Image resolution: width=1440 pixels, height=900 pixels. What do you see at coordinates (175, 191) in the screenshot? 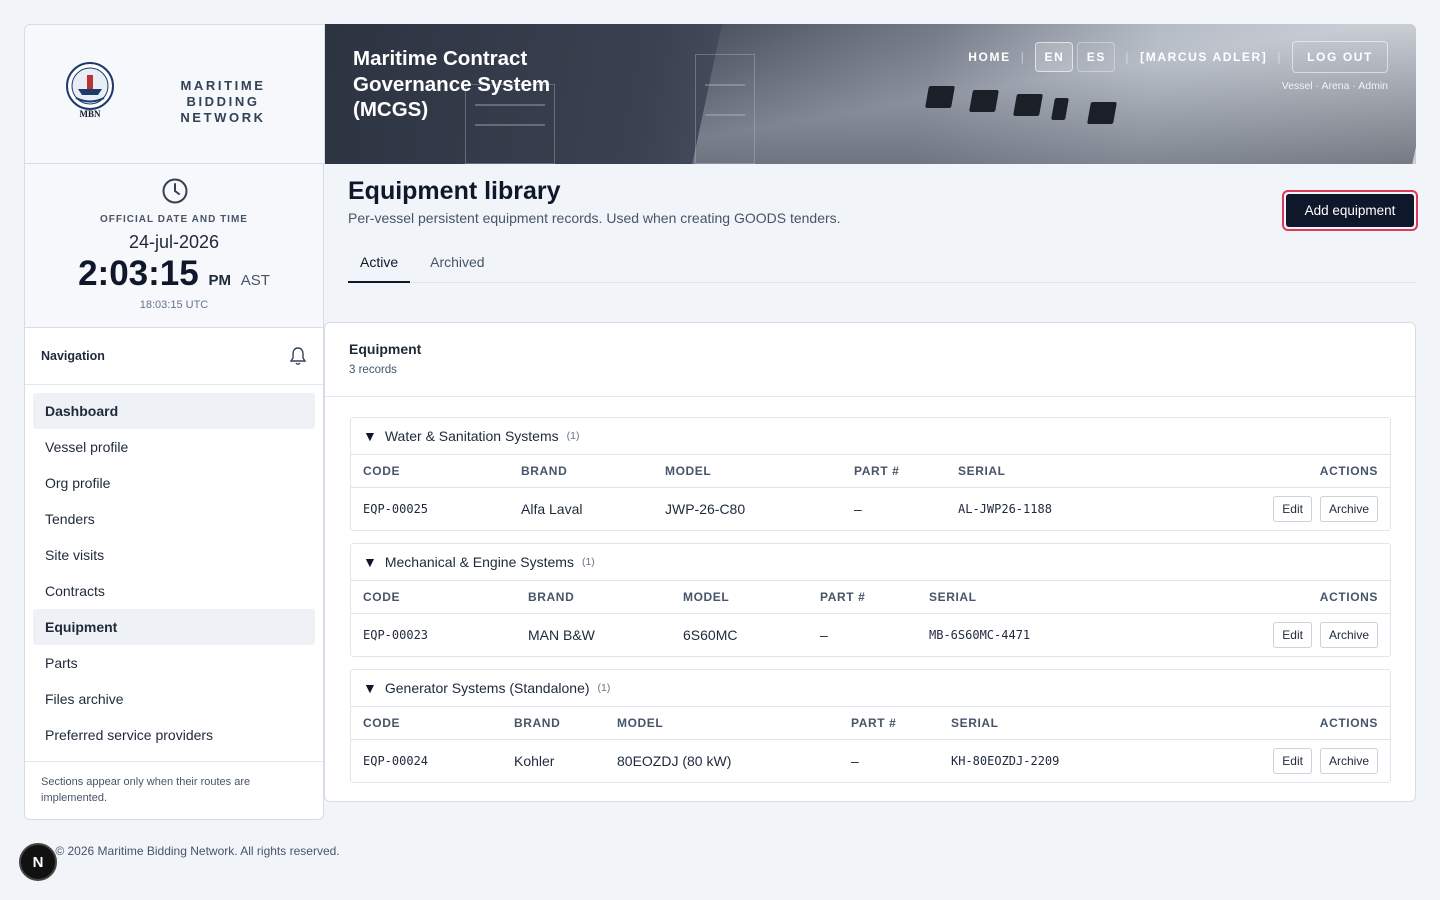
I see `clock-icon` at bounding box center [175, 191].